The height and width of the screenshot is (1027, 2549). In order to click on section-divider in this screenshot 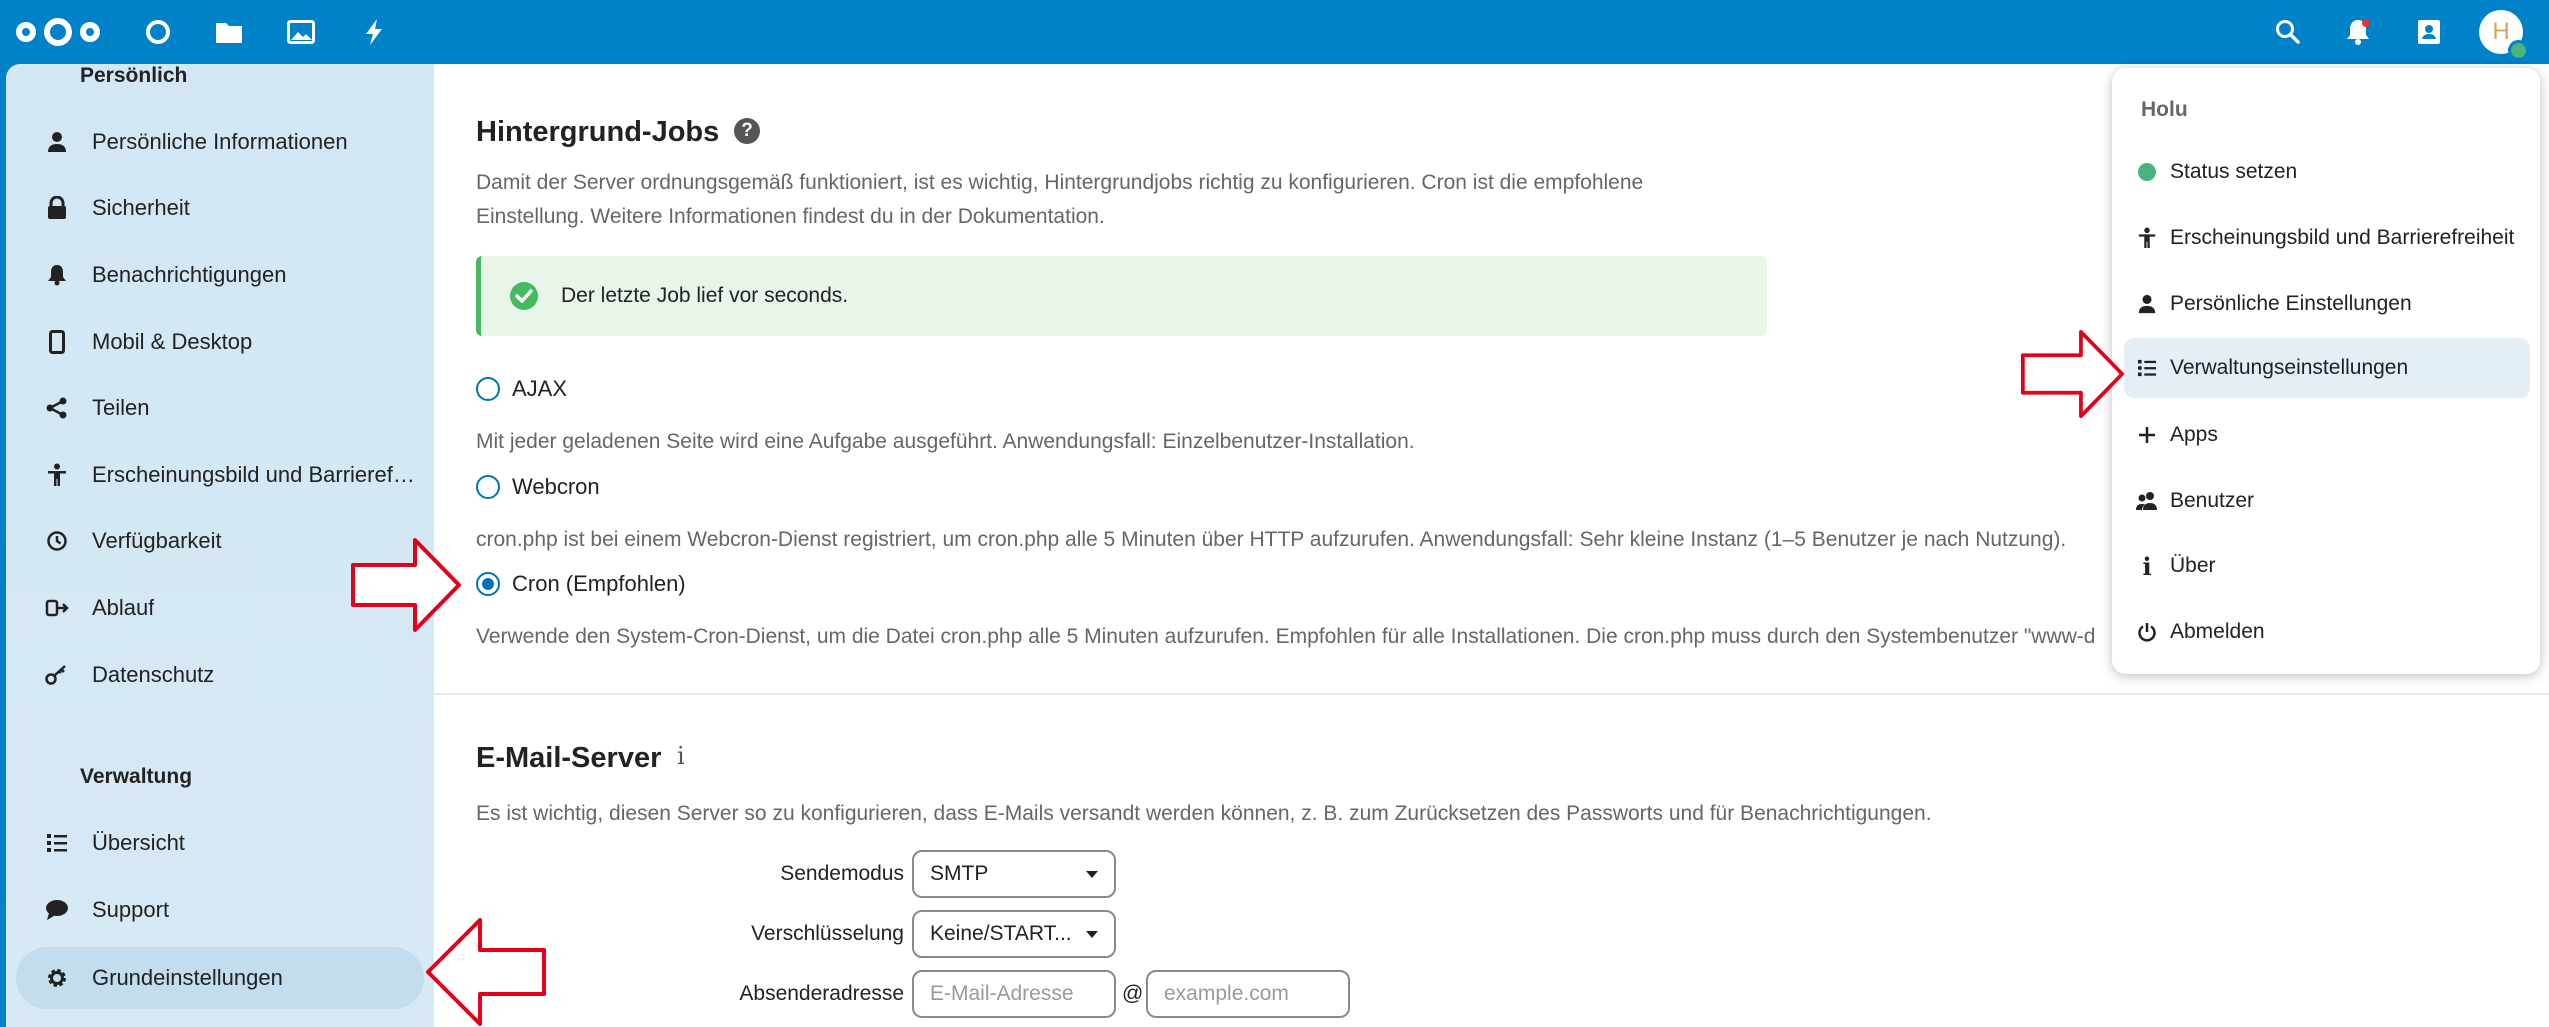, I will do `click(1491, 694)`.